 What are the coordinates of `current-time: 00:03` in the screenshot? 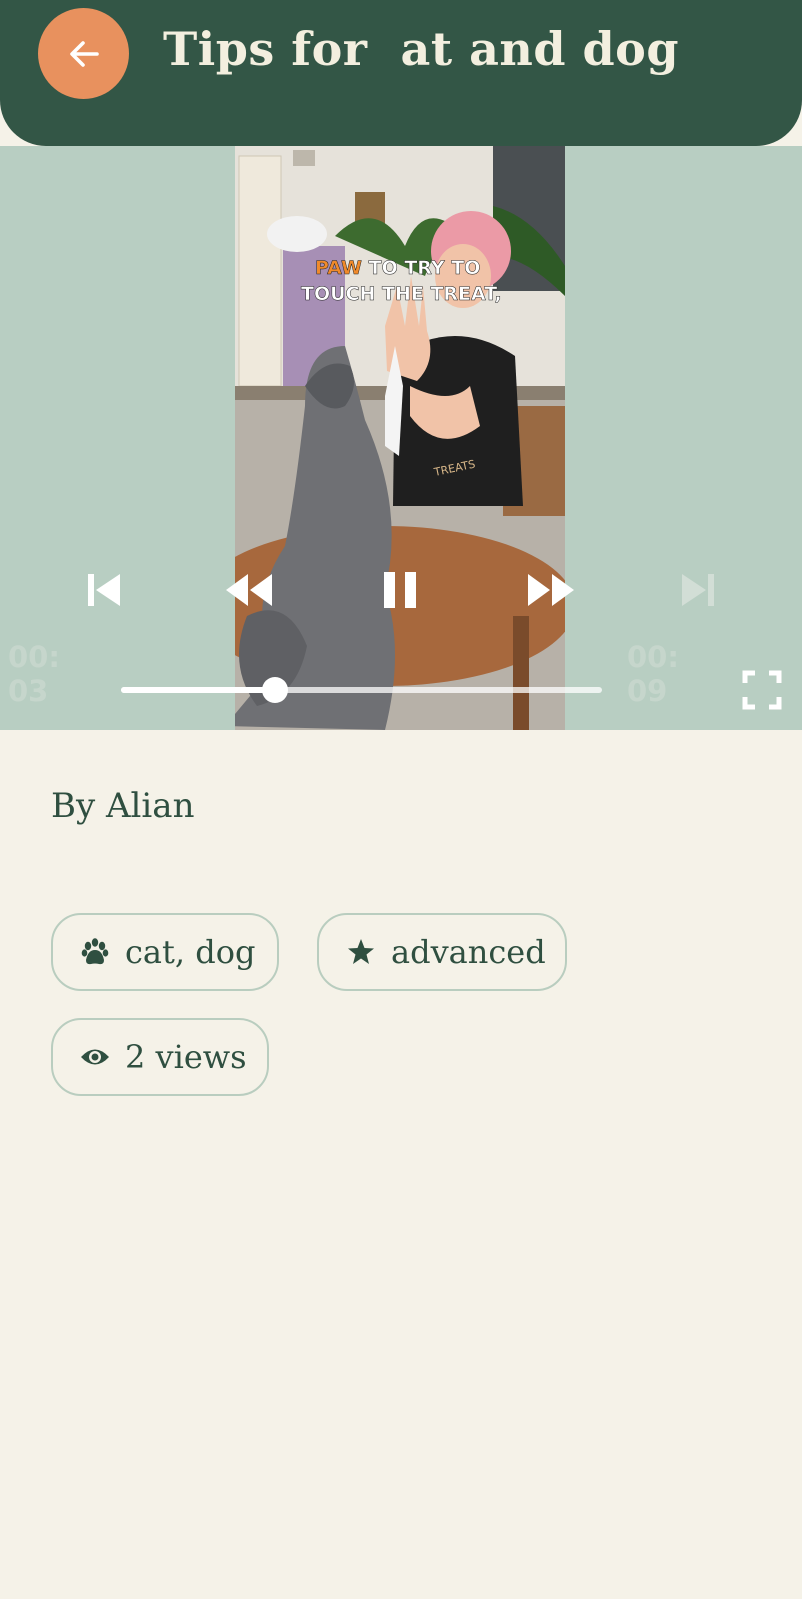 It's located at (34, 674).